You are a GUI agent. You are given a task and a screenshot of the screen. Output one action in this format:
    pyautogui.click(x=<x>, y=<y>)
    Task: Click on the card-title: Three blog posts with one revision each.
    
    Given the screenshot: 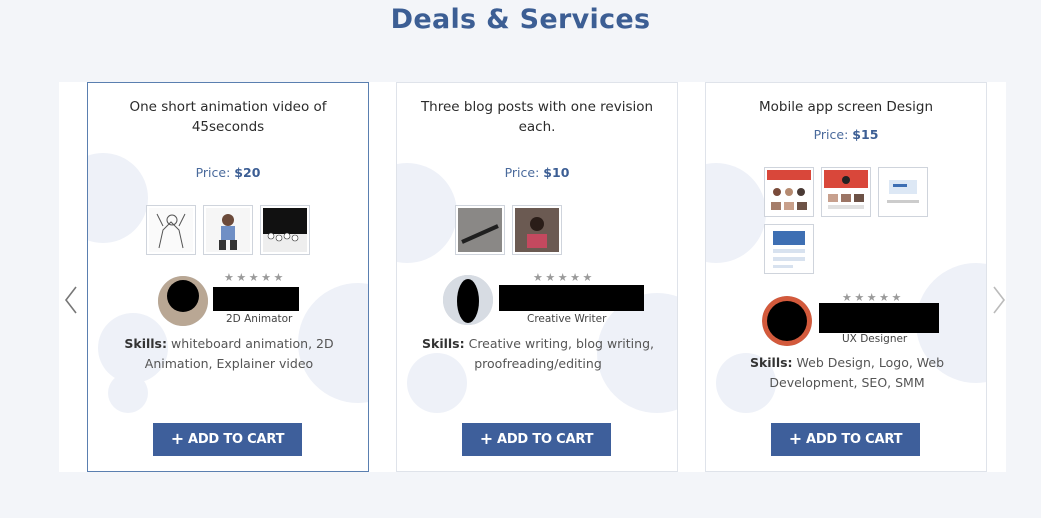 What is the action you would take?
    pyautogui.click(x=537, y=117)
    